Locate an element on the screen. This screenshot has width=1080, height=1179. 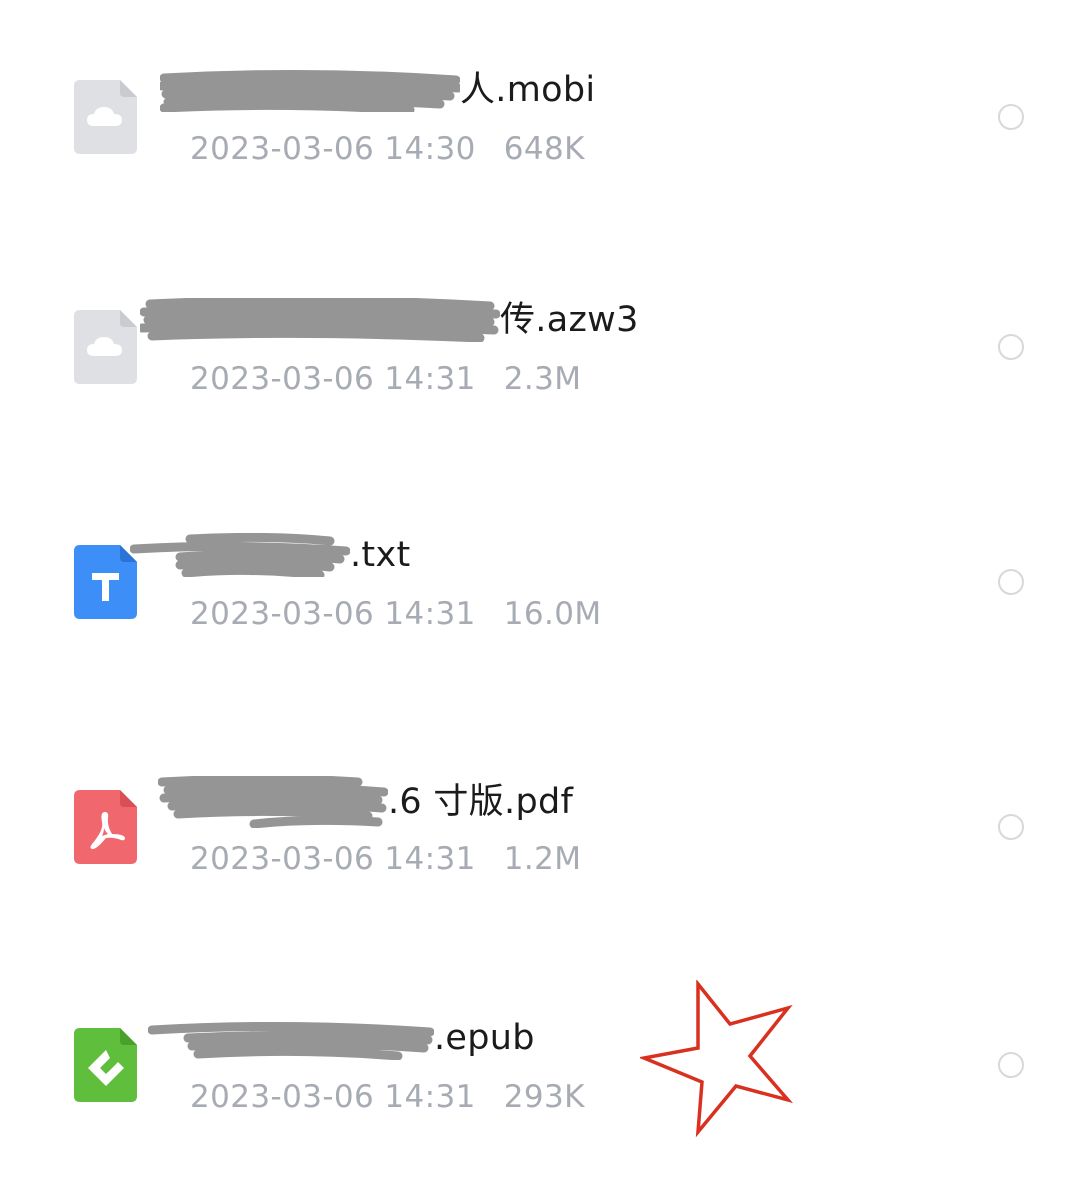
file-name: .epub is located at coordinates (341, 1037).